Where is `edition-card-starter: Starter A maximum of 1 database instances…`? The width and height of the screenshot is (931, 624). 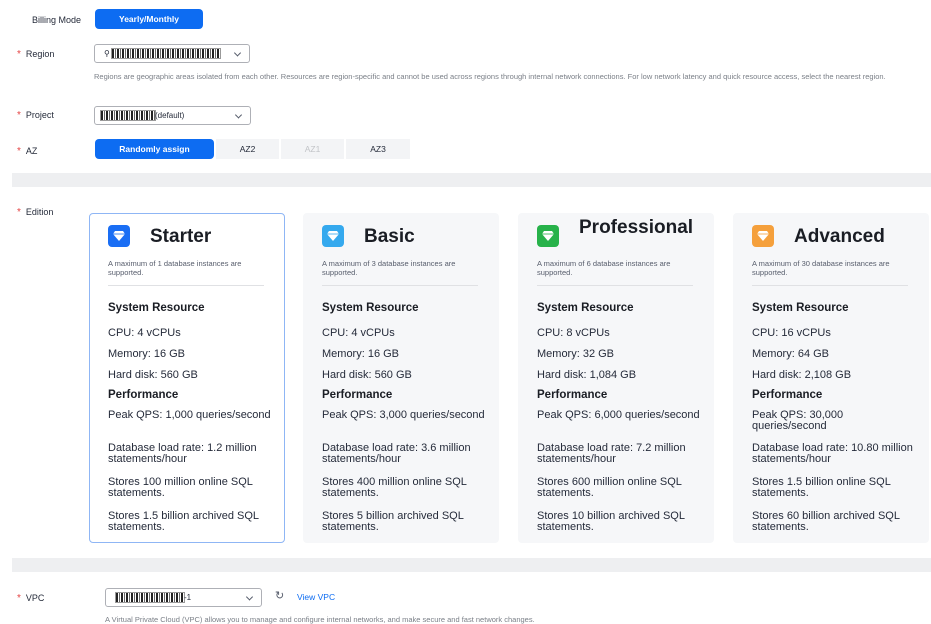
edition-card-starter: Starter A maximum of 1 database instances… is located at coordinates (187, 378).